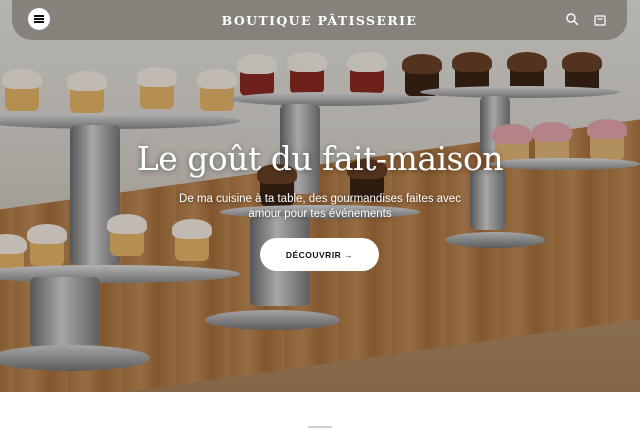 Image resolution: width=640 pixels, height=429 pixels. What do you see at coordinates (572, 19) in the screenshot?
I see `search-icon` at bounding box center [572, 19].